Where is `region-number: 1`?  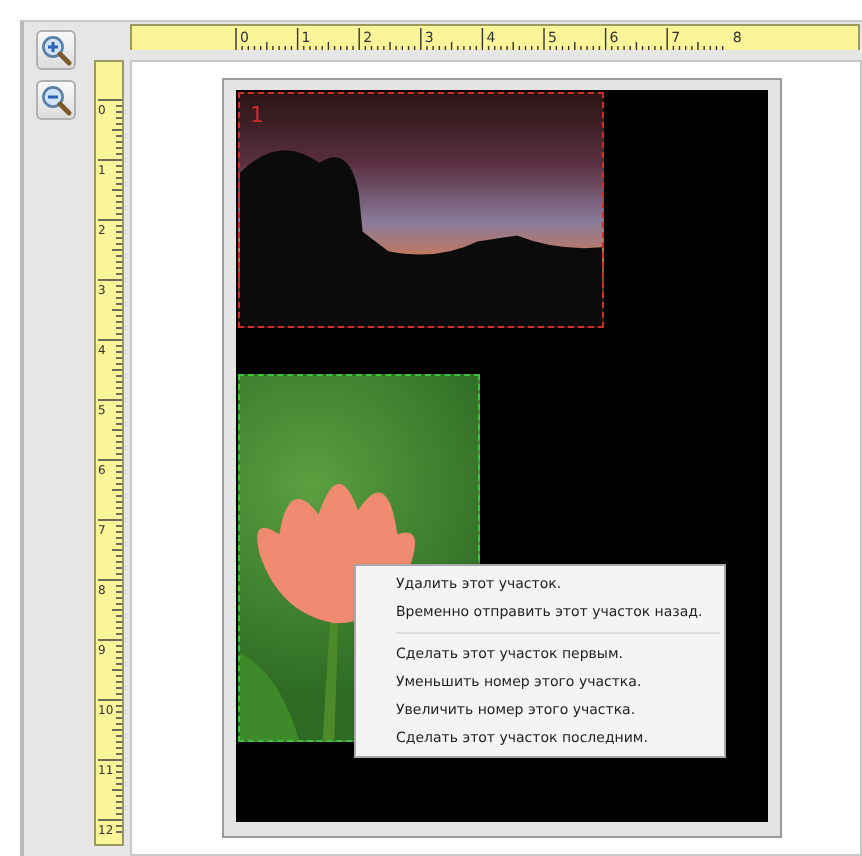
region-number: 1 is located at coordinates (257, 115).